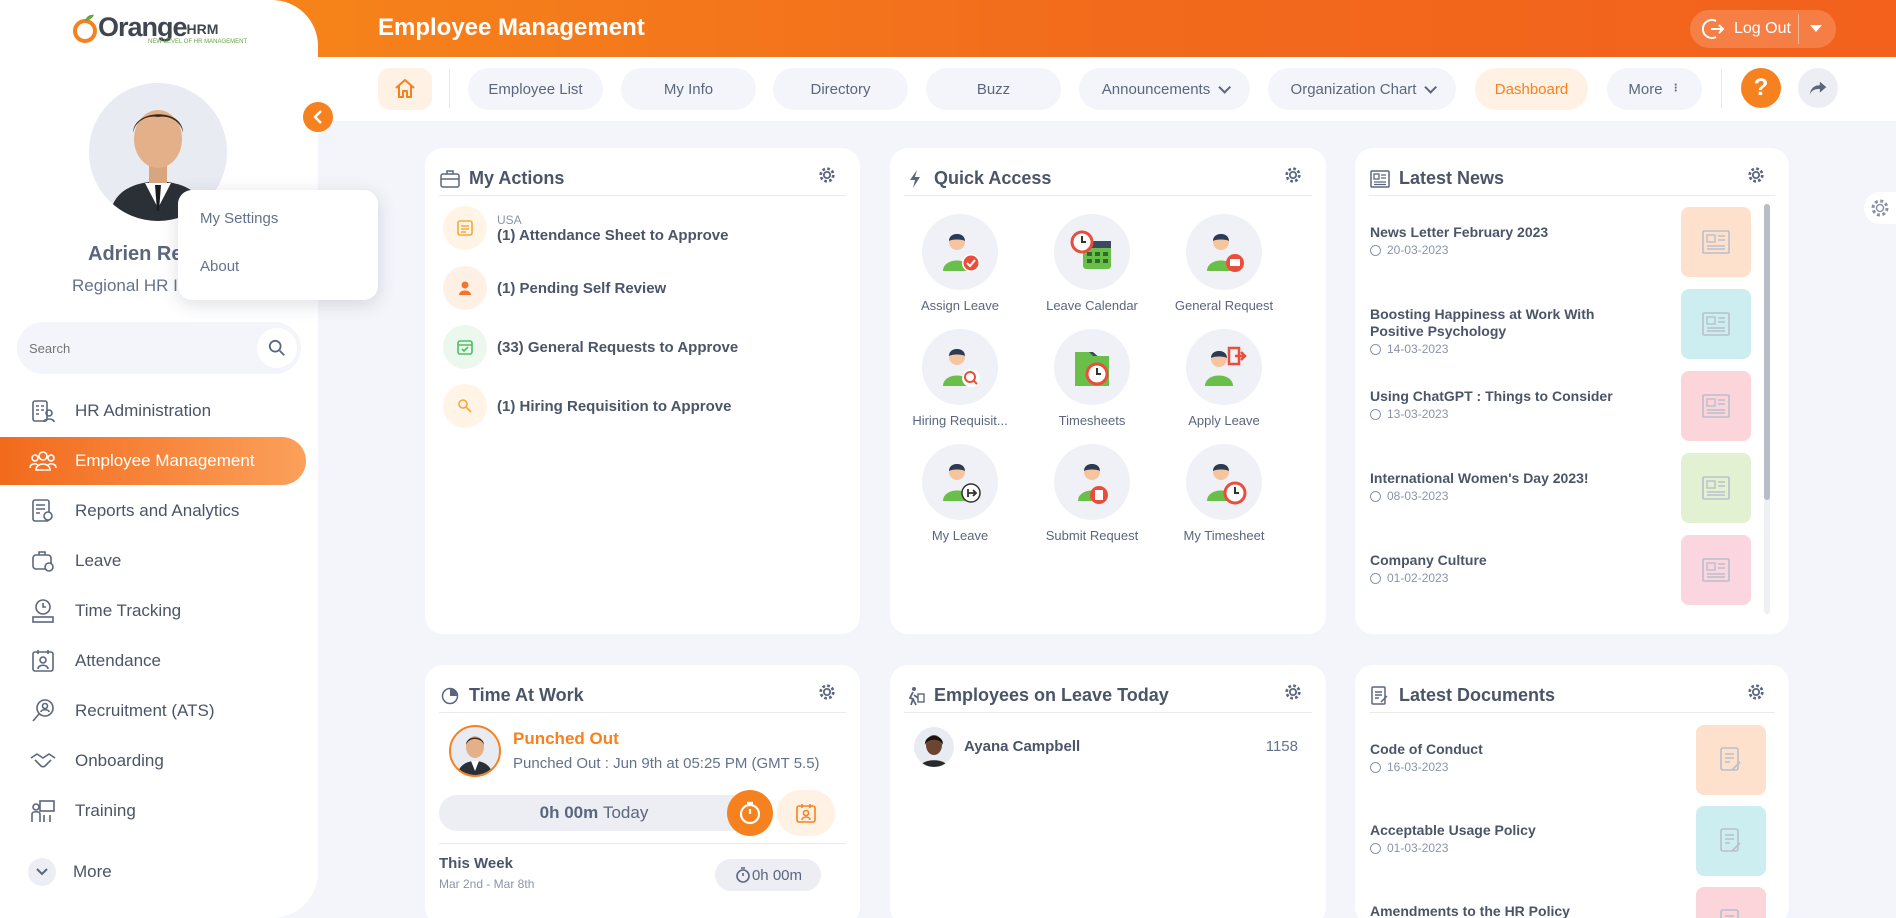  What do you see at coordinates (153, 411) in the screenshot?
I see `sidebar-item-hr-administration: HR Administration` at bounding box center [153, 411].